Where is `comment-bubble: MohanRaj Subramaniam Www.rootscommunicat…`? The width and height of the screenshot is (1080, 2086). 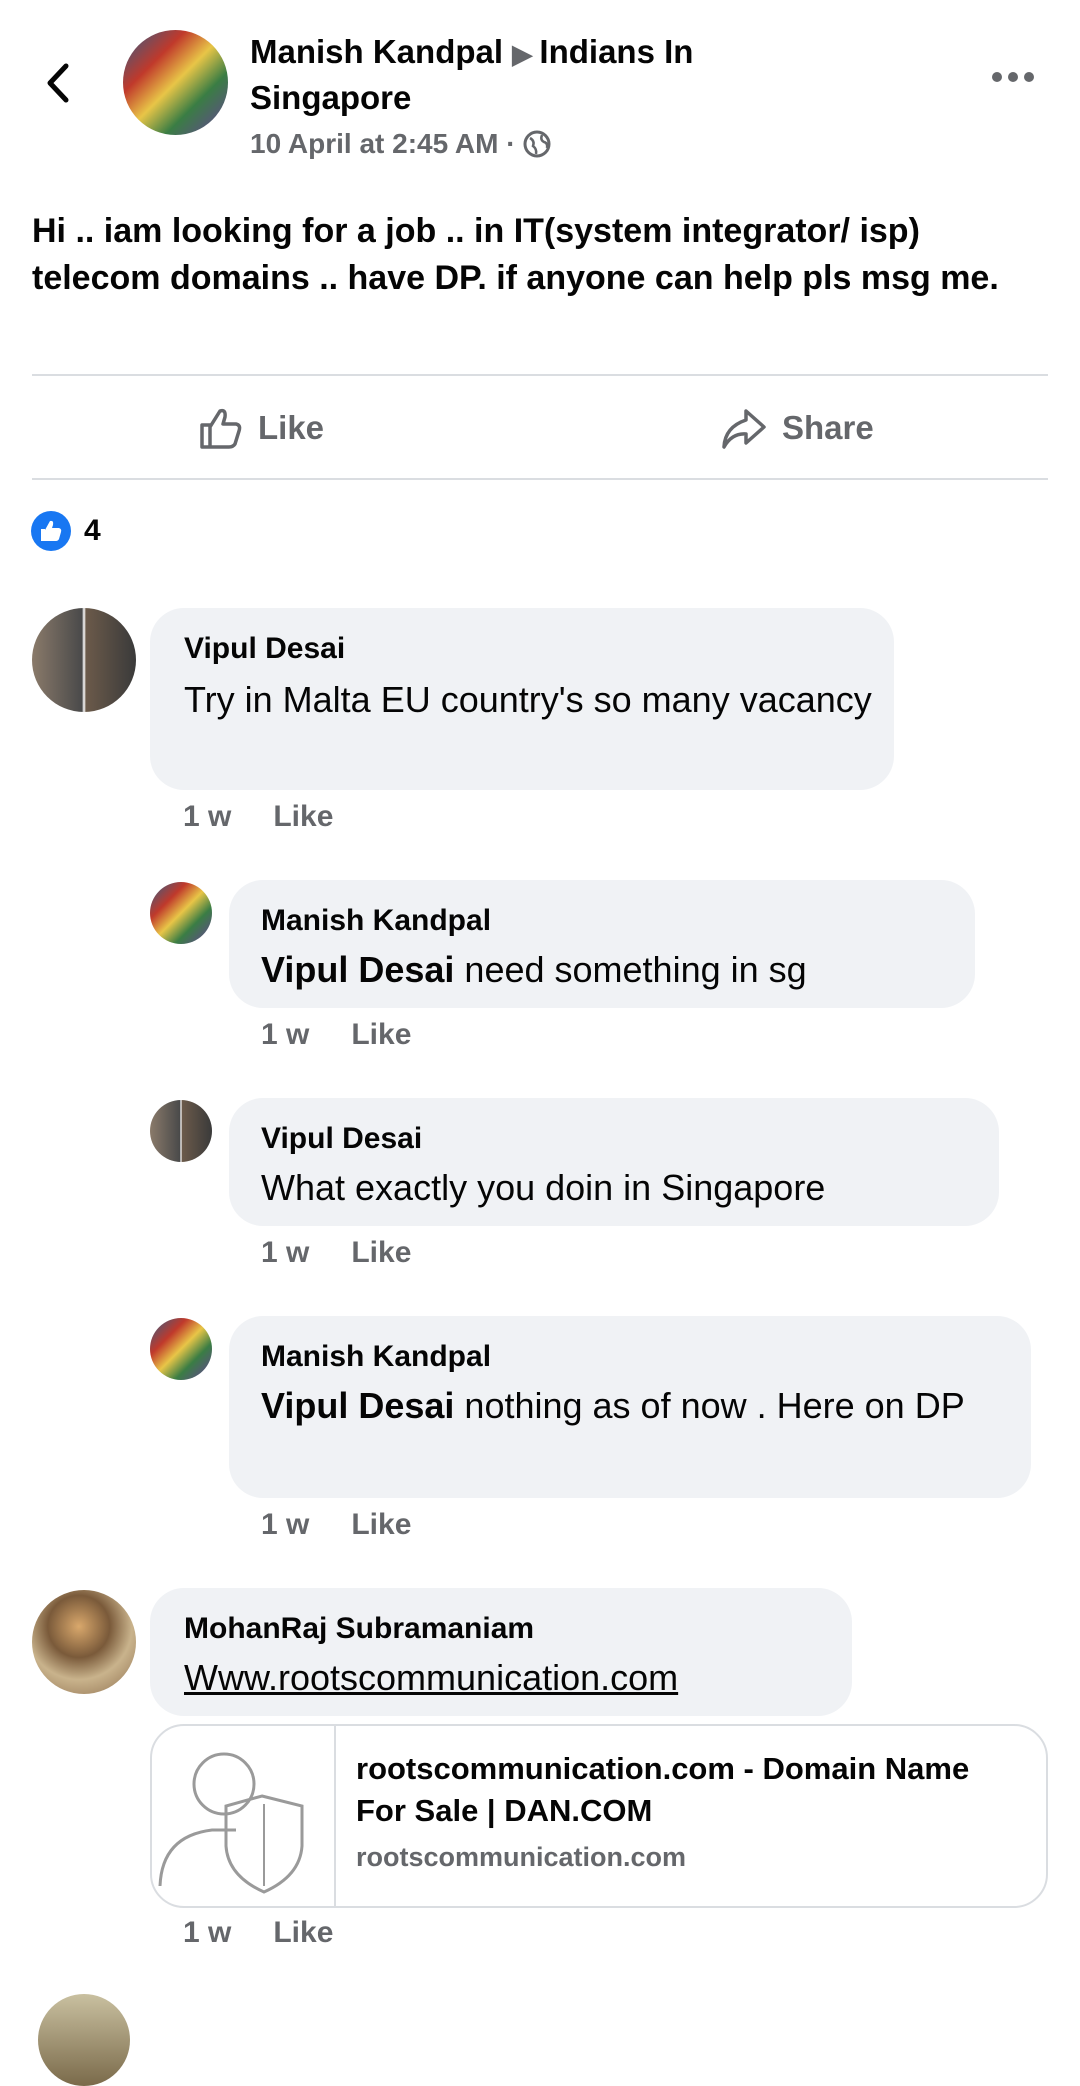
comment-bubble: MohanRaj Subramaniam Www.rootscommunicat… is located at coordinates (501, 1652).